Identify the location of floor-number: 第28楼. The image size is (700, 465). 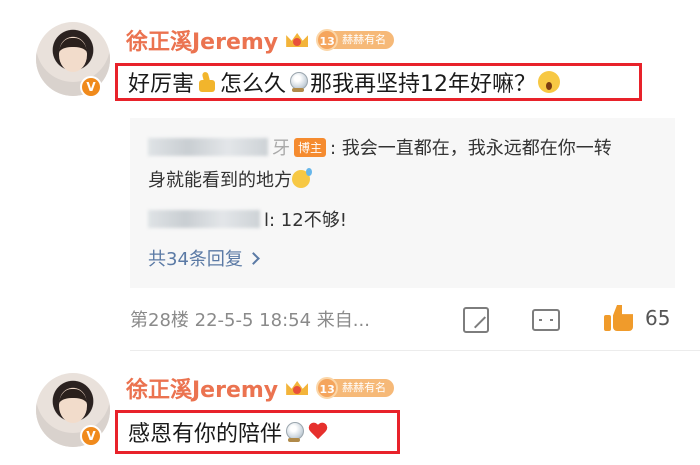
(159, 320).